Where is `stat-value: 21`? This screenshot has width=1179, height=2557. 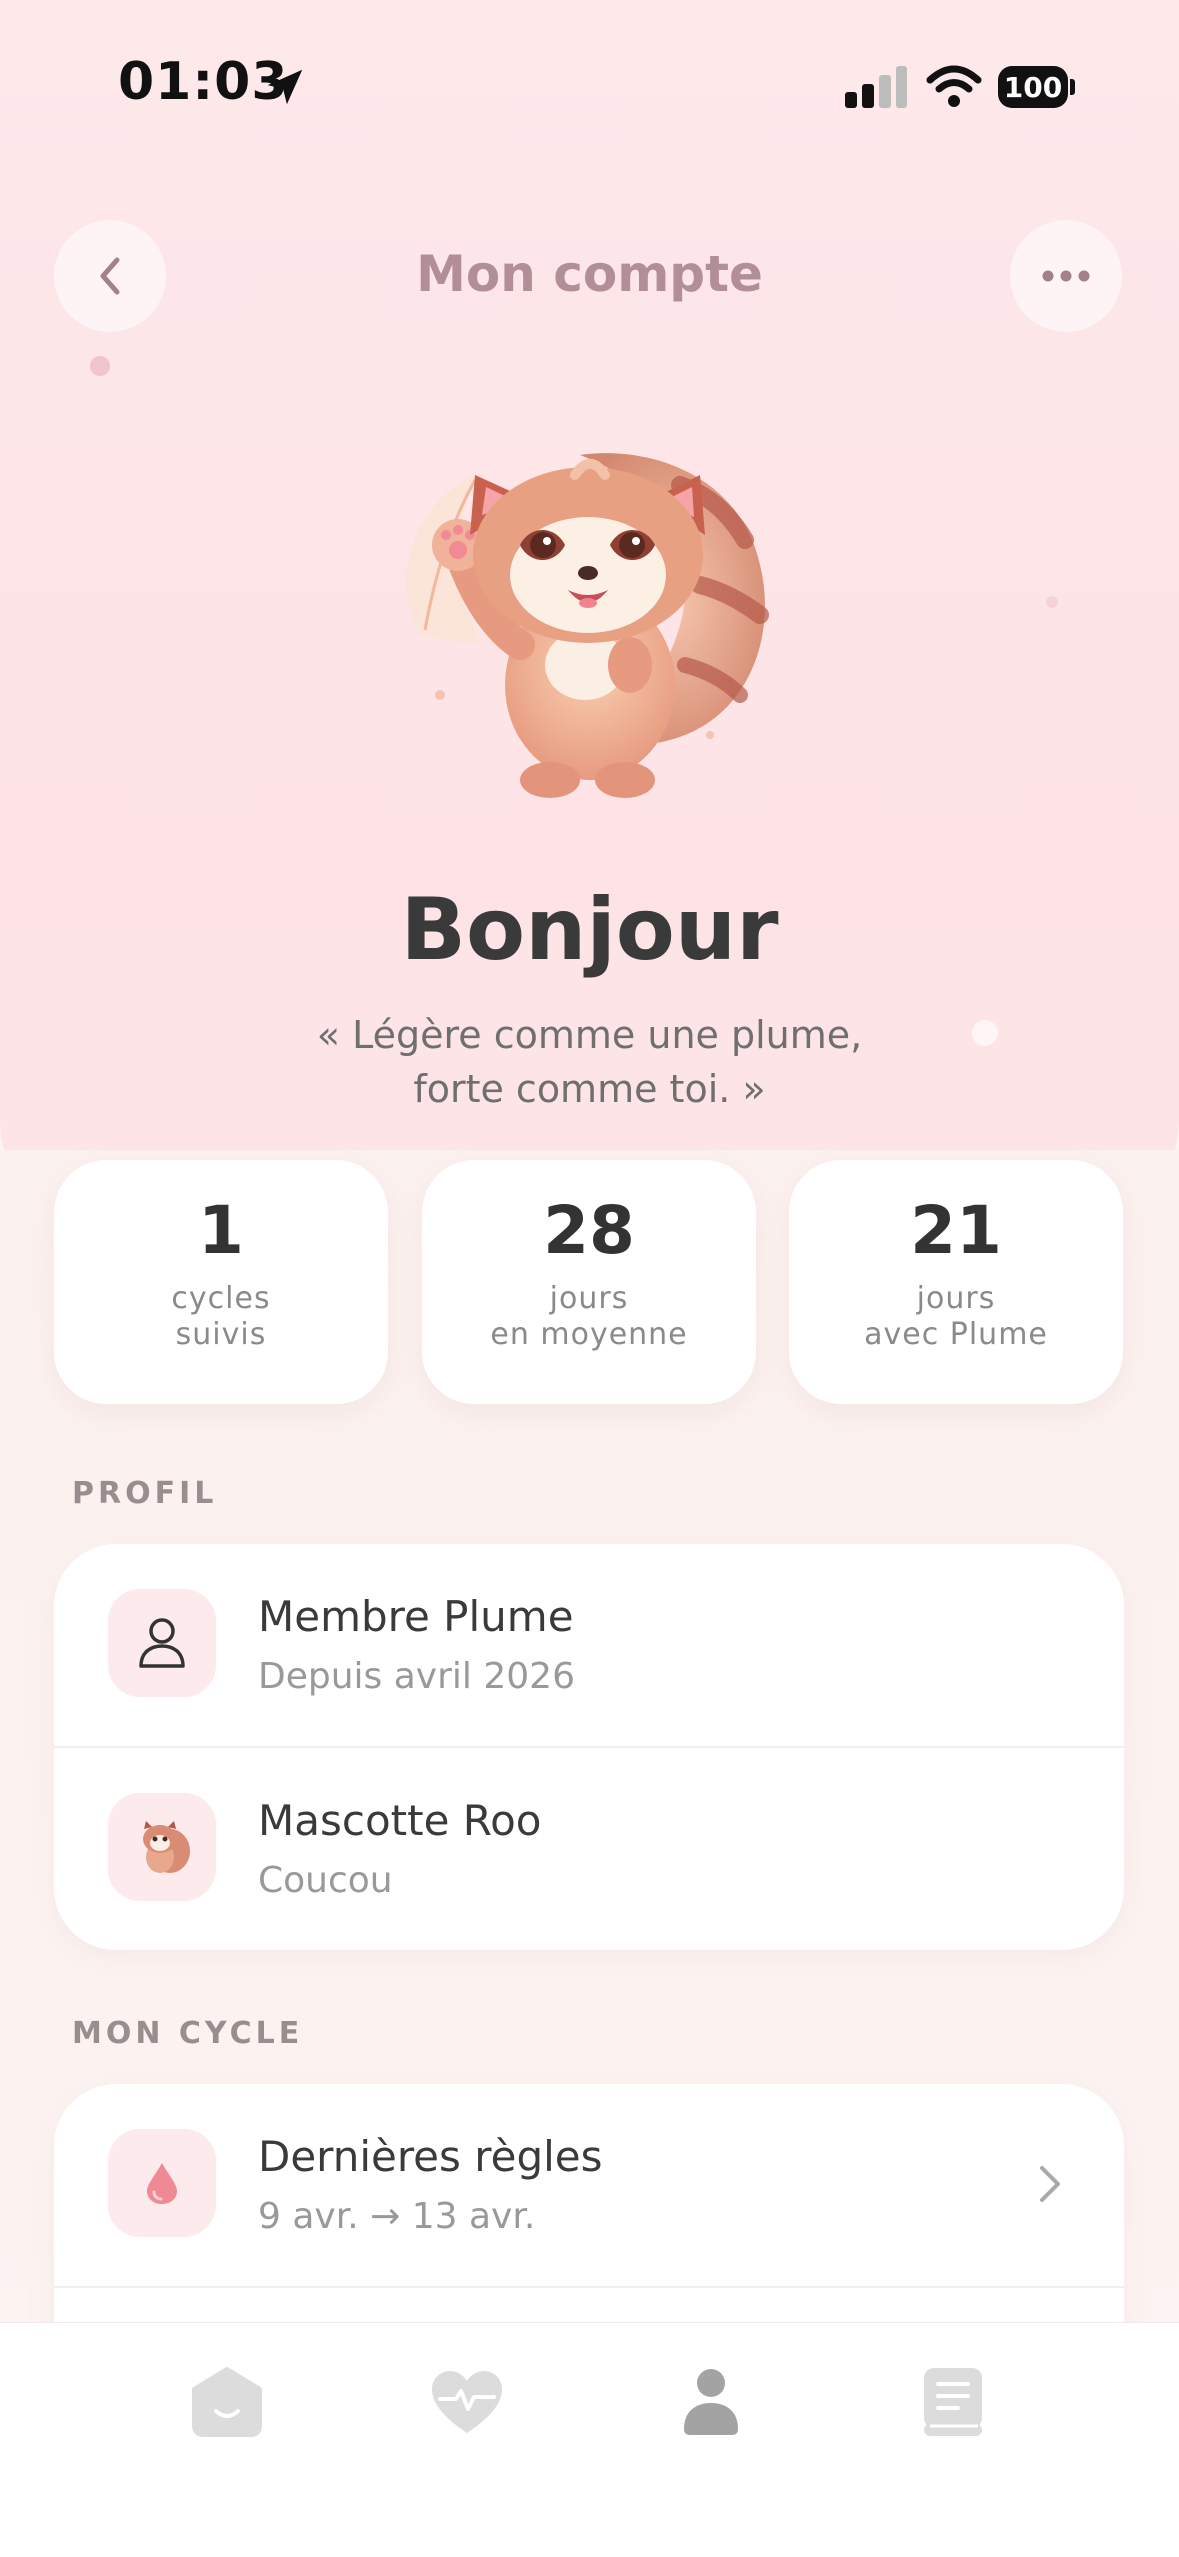 stat-value: 21 is located at coordinates (956, 1230).